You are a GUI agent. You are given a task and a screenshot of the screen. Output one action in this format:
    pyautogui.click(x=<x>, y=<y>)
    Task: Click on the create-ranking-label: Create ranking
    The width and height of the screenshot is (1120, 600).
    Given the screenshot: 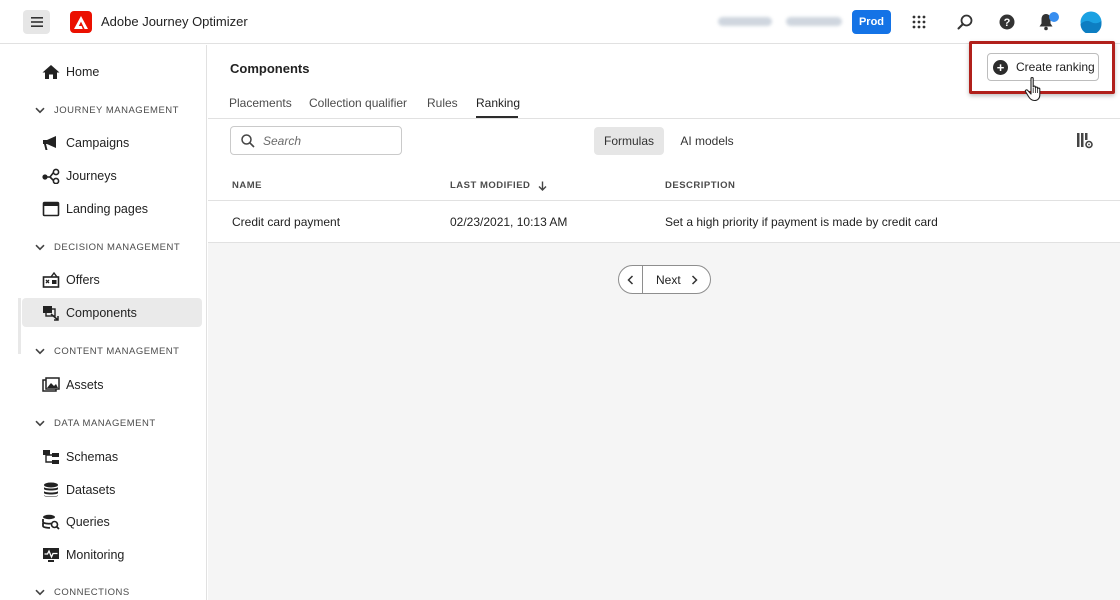 What is the action you would take?
    pyautogui.click(x=1055, y=67)
    